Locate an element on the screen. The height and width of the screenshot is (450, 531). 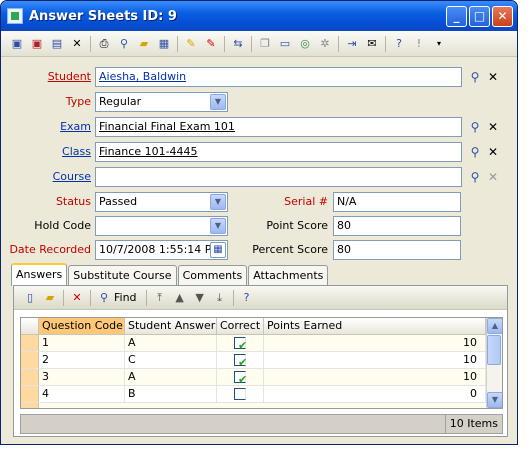
course-clear-icon: ✕ is located at coordinates (493, 177).